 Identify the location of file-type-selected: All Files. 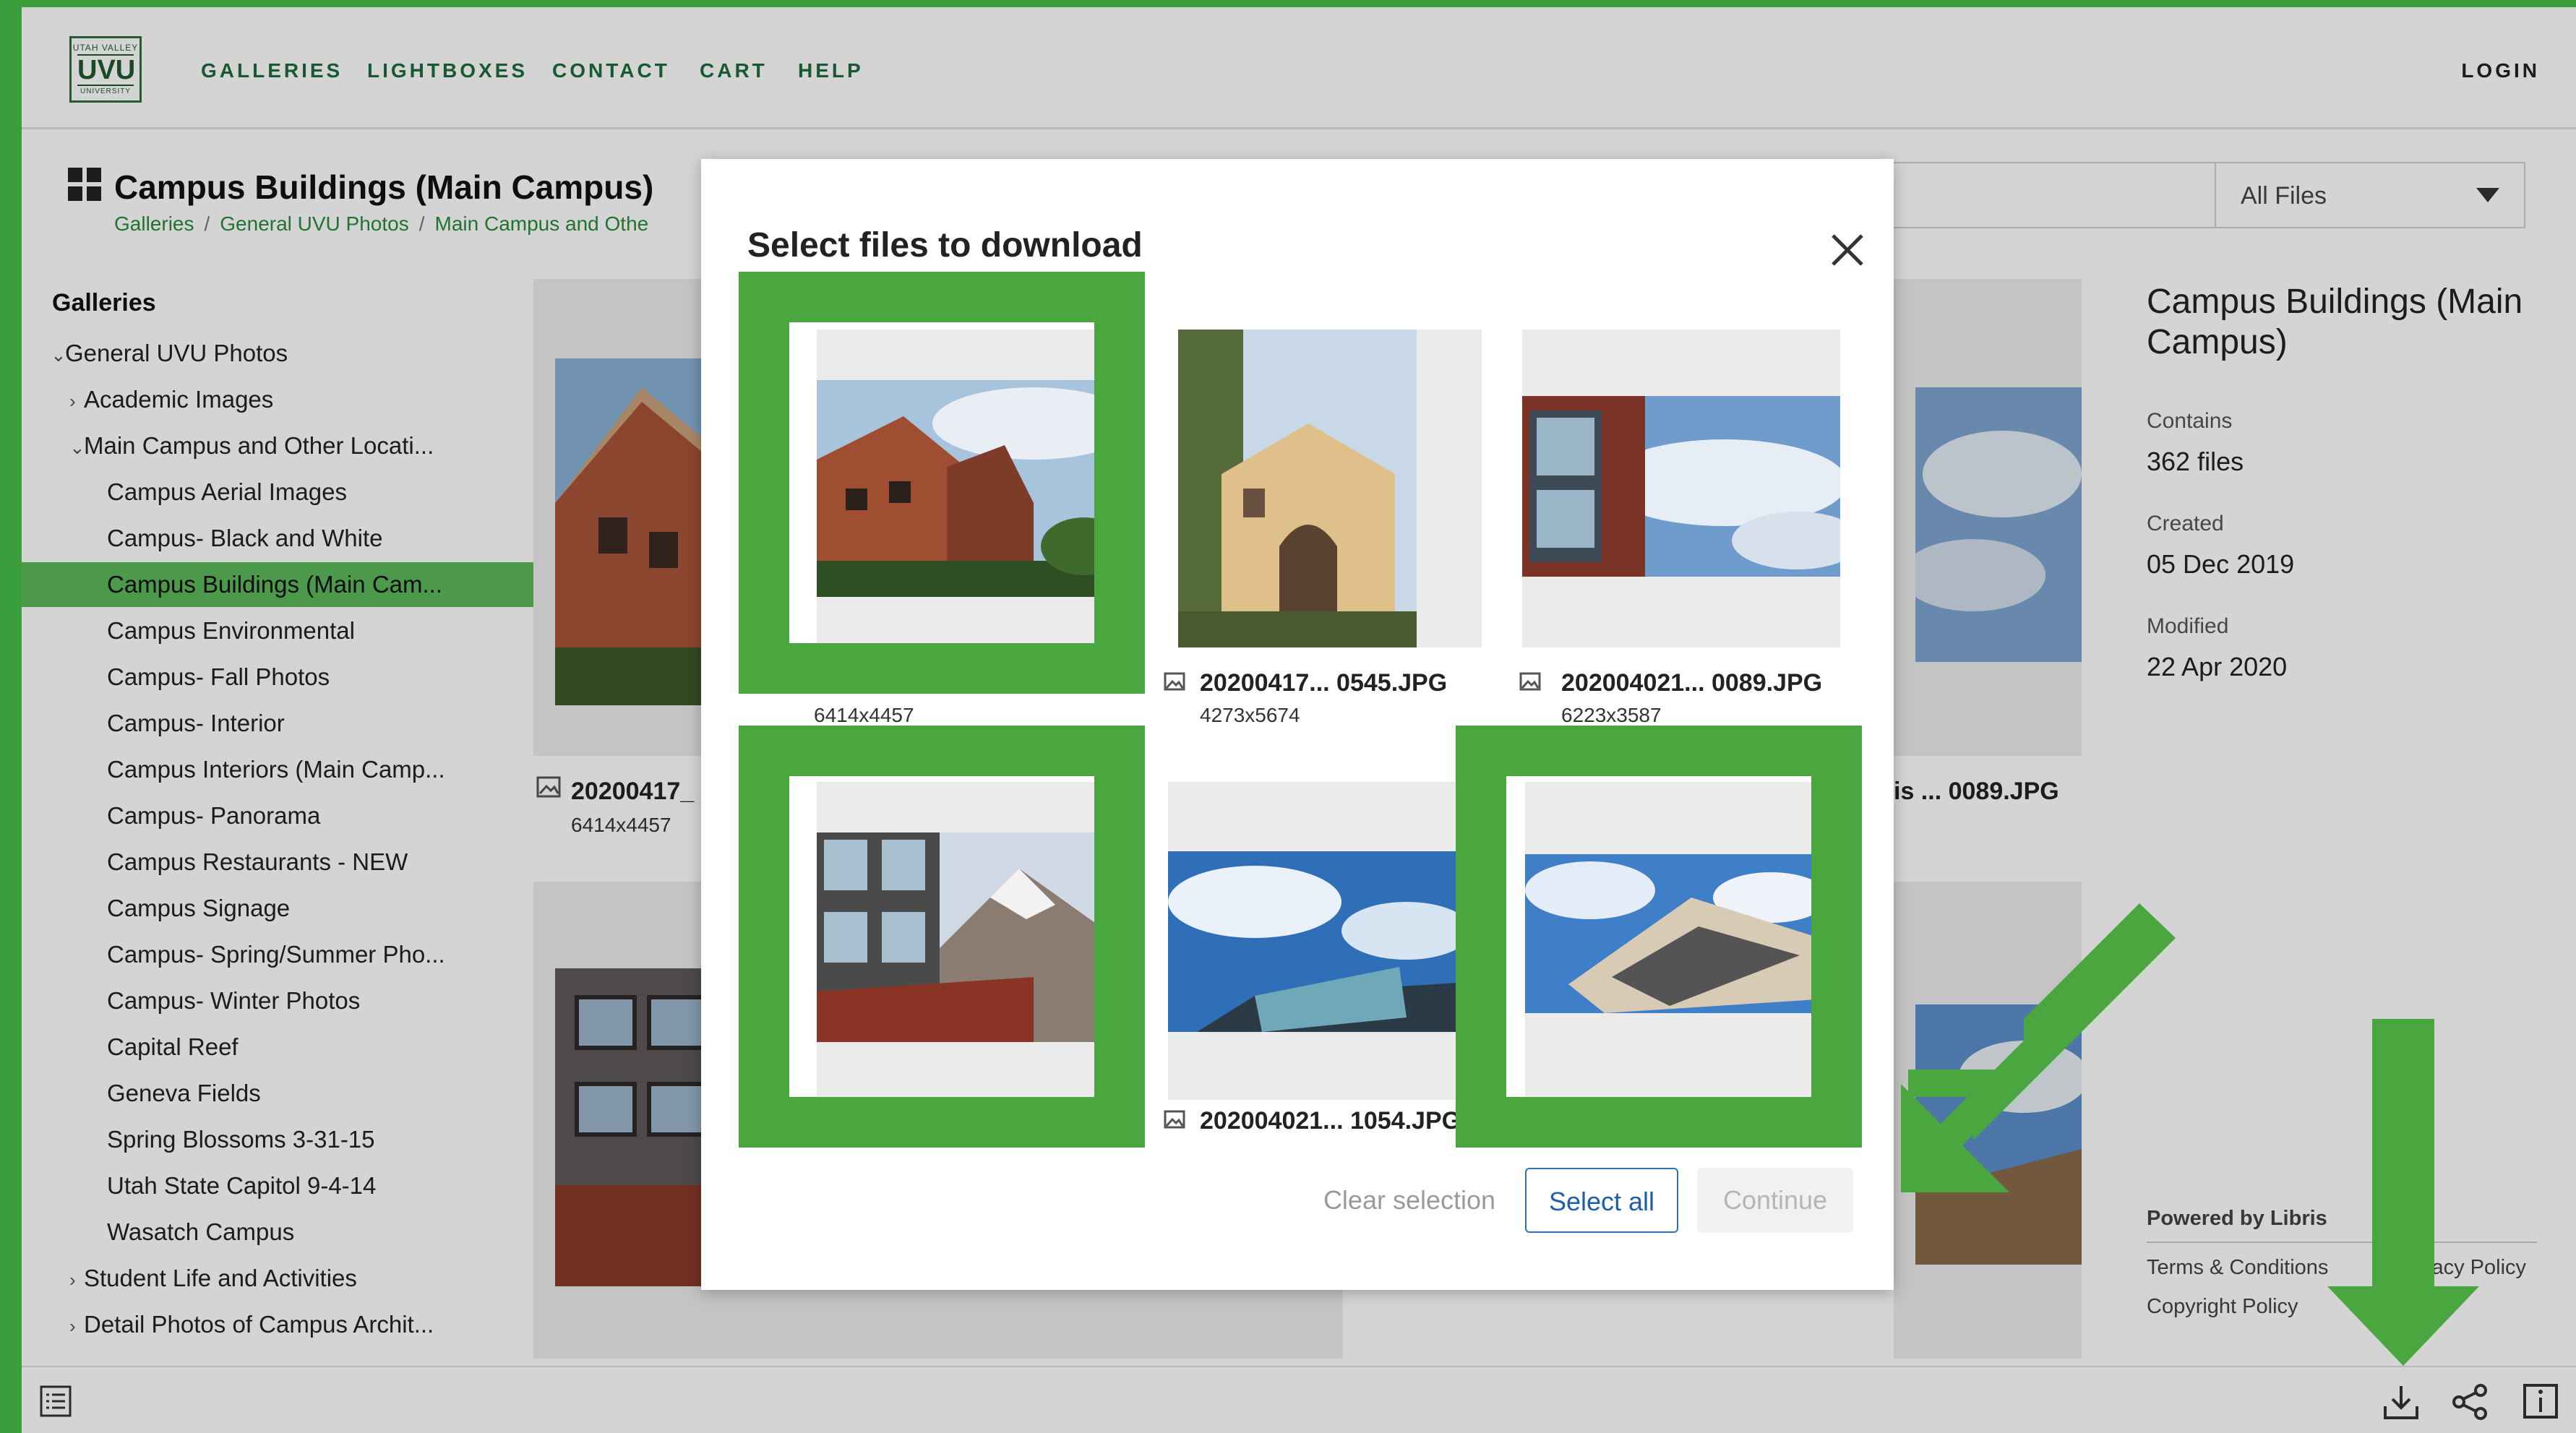
(2284, 196).